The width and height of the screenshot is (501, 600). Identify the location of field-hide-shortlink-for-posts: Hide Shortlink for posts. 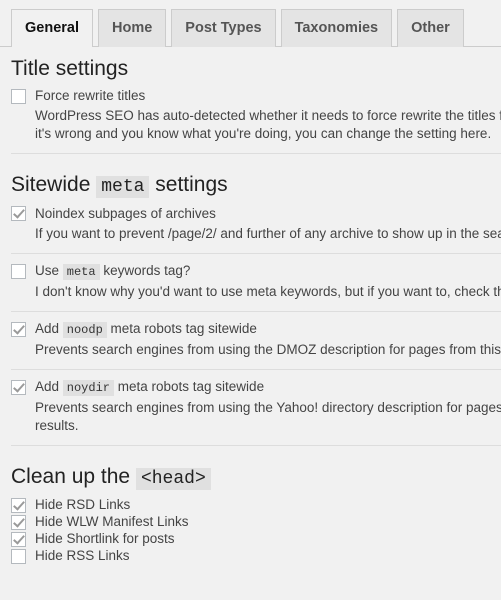
(256, 539).